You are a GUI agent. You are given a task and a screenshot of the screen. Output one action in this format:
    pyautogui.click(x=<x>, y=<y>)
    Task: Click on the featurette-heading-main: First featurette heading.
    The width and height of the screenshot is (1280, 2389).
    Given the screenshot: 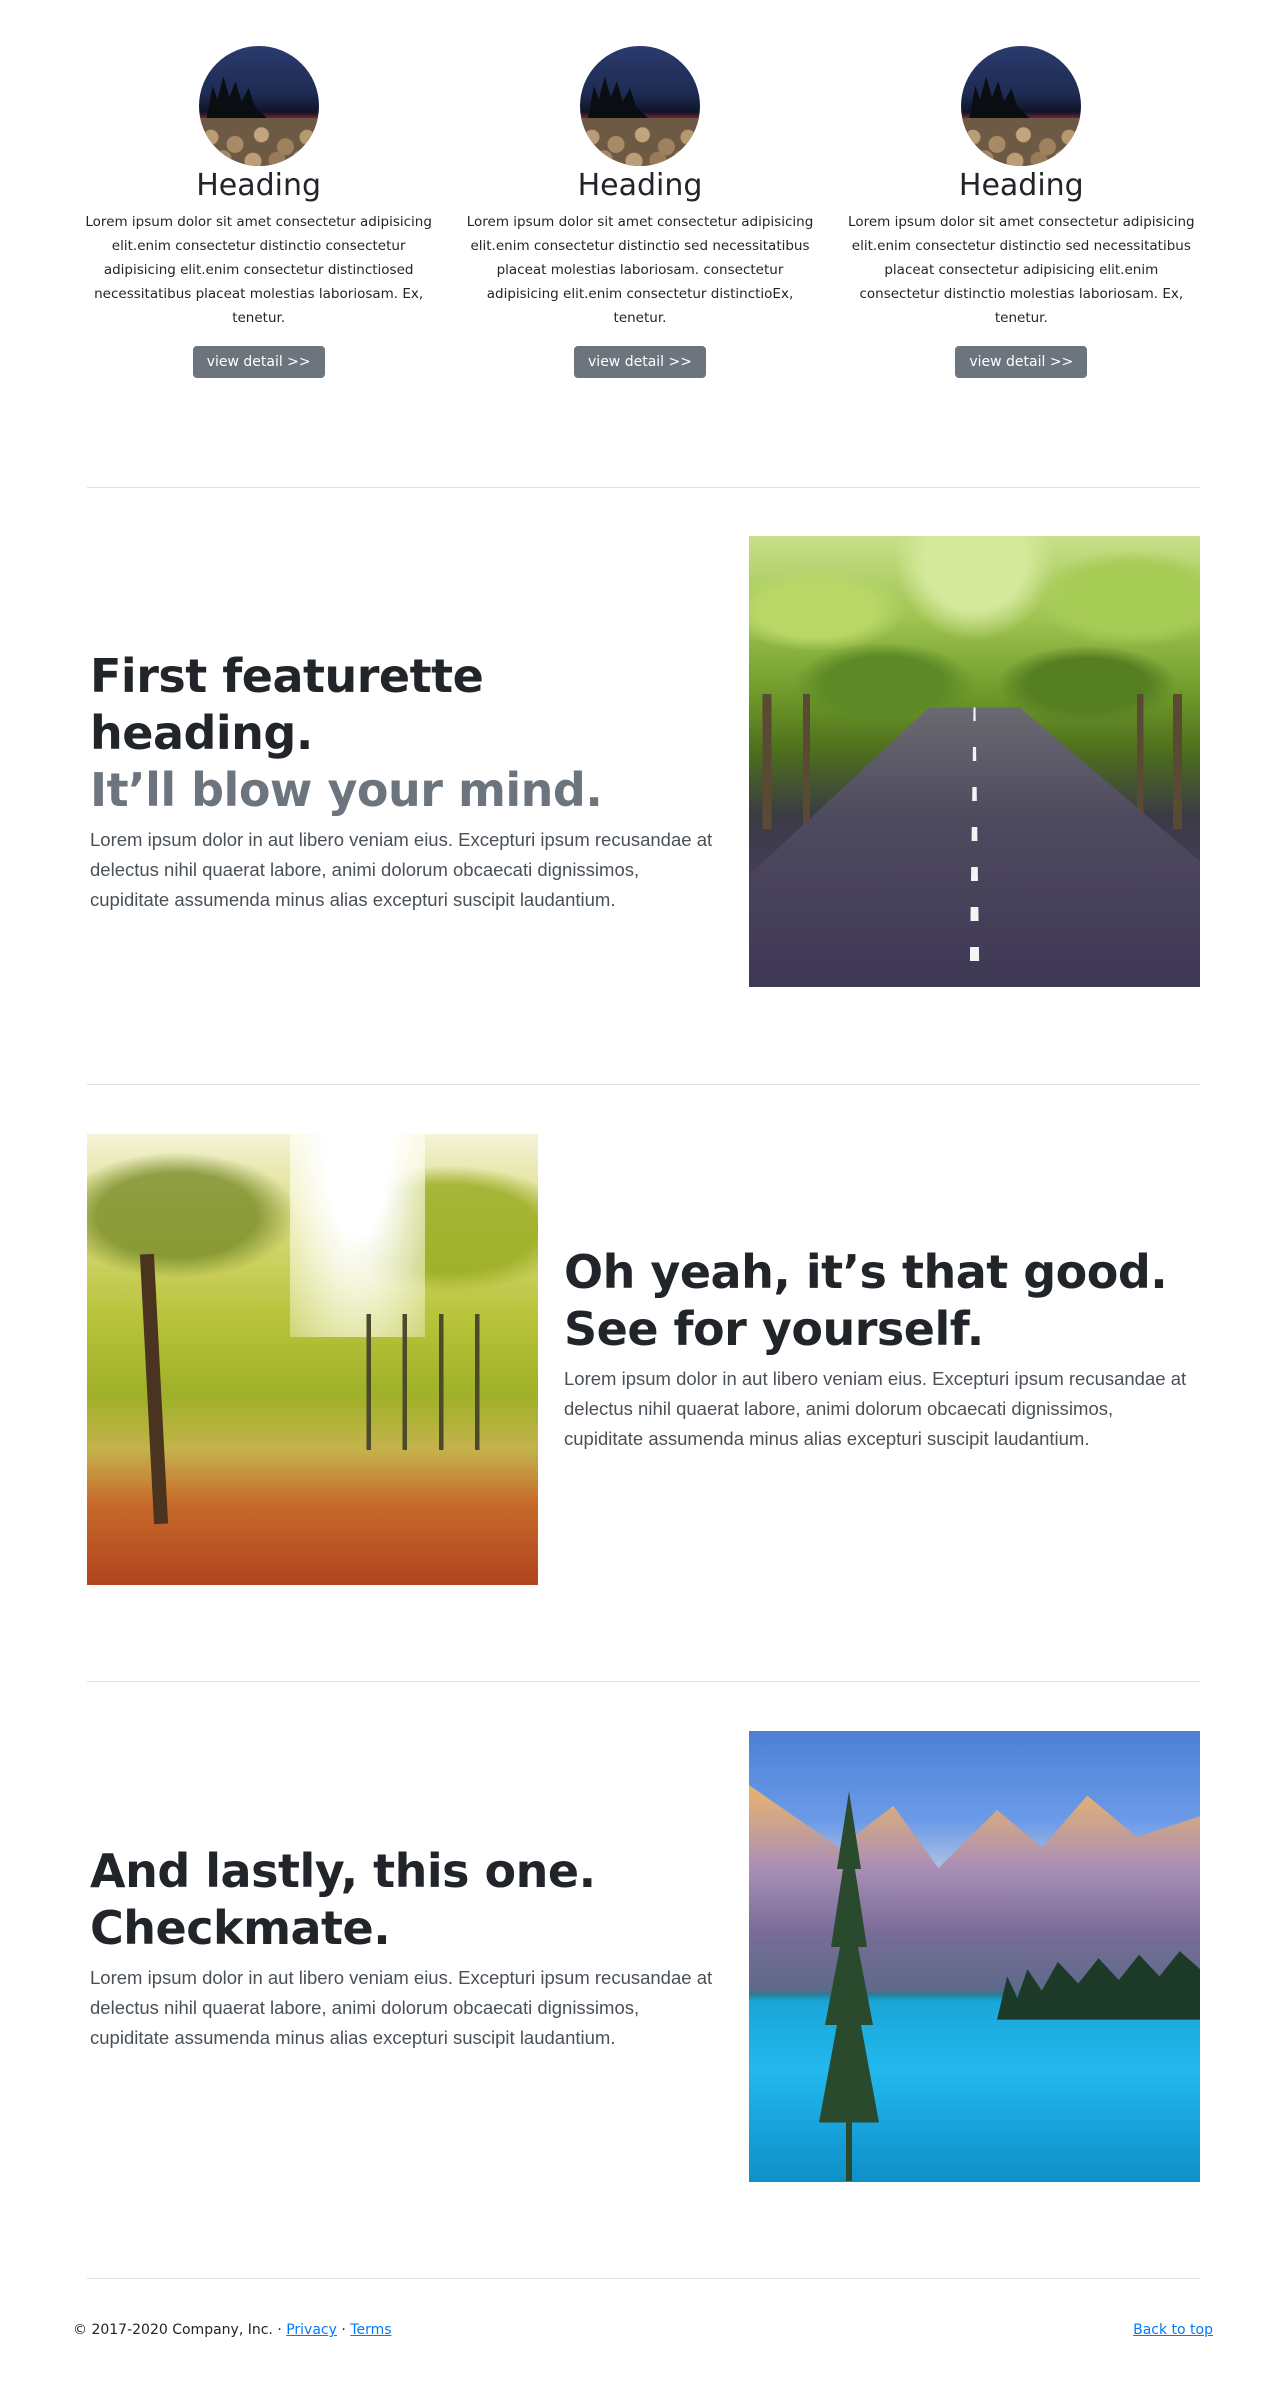 What is the action you would take?
    pyautogui.click(x=287, y=704)
    